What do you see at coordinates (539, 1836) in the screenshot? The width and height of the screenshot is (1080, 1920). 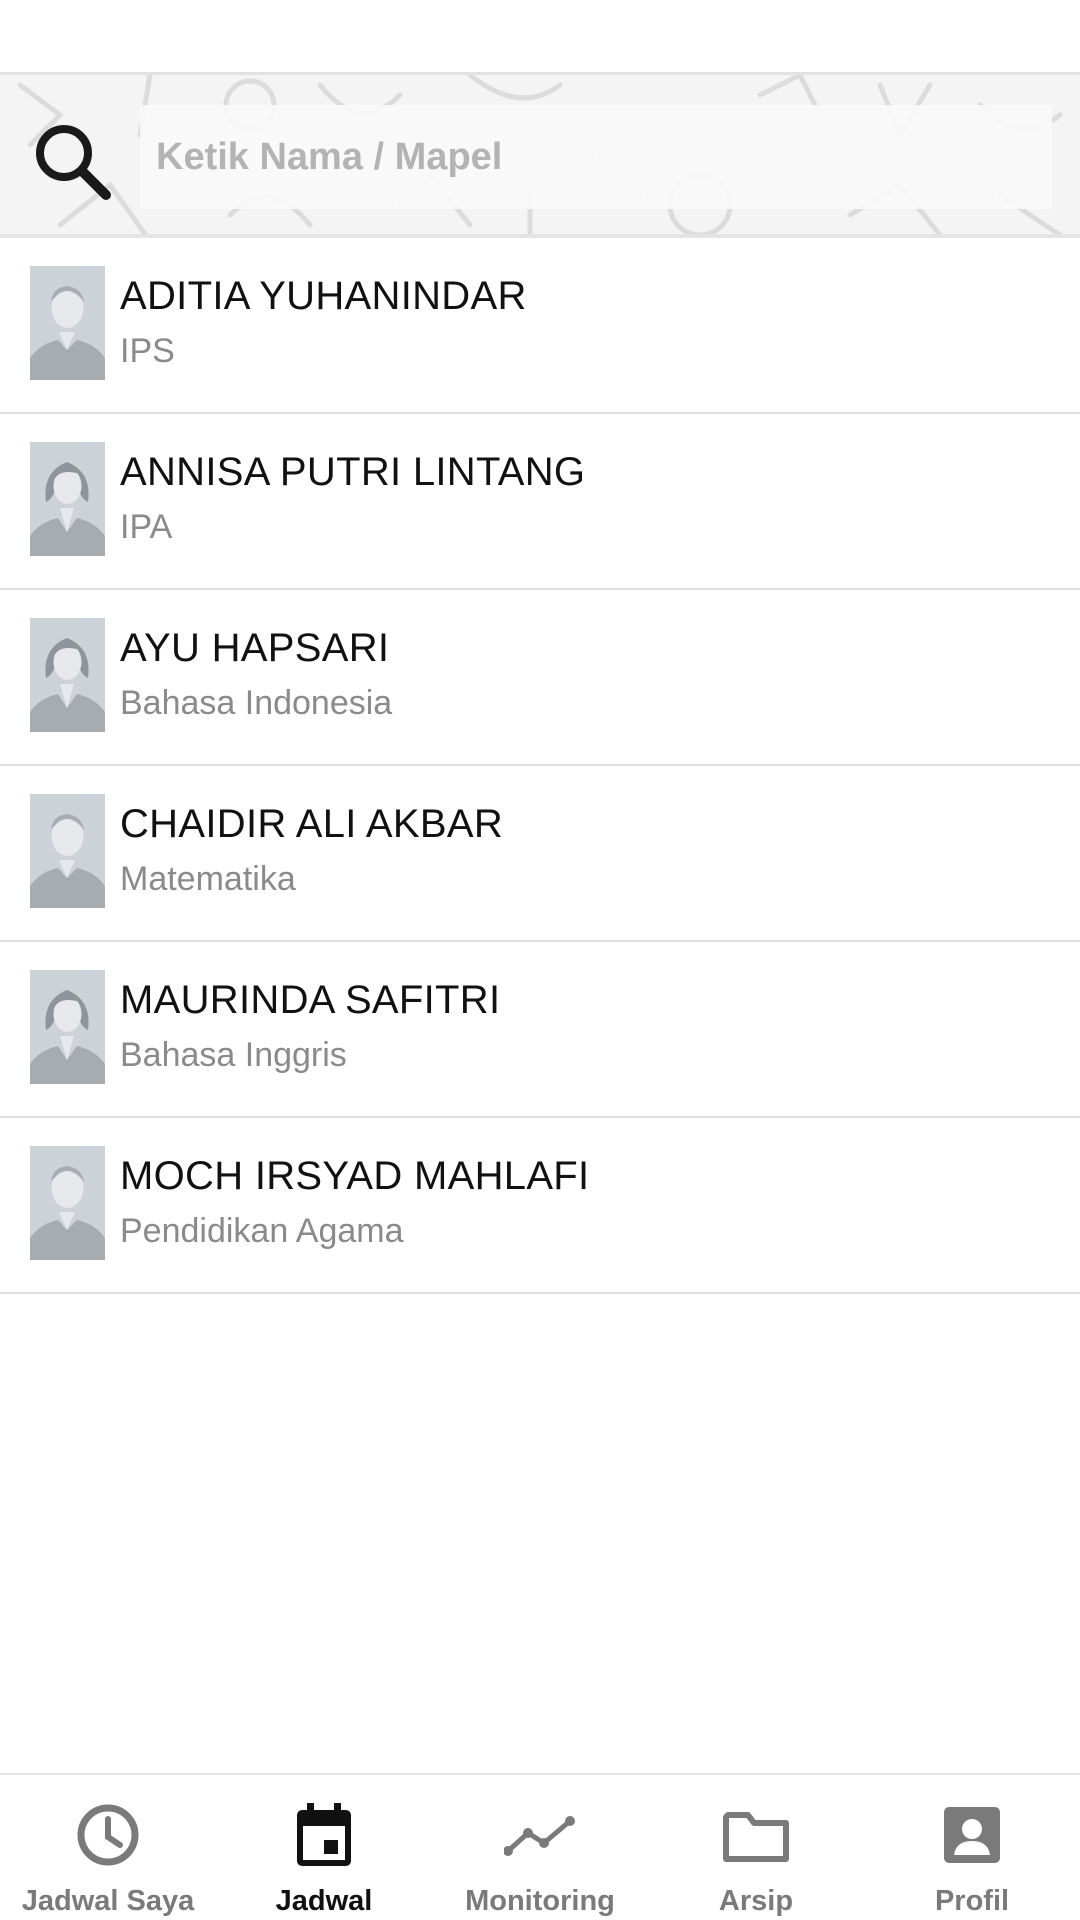 I see `trend-line-icon` at bounding box center [539, 1836].